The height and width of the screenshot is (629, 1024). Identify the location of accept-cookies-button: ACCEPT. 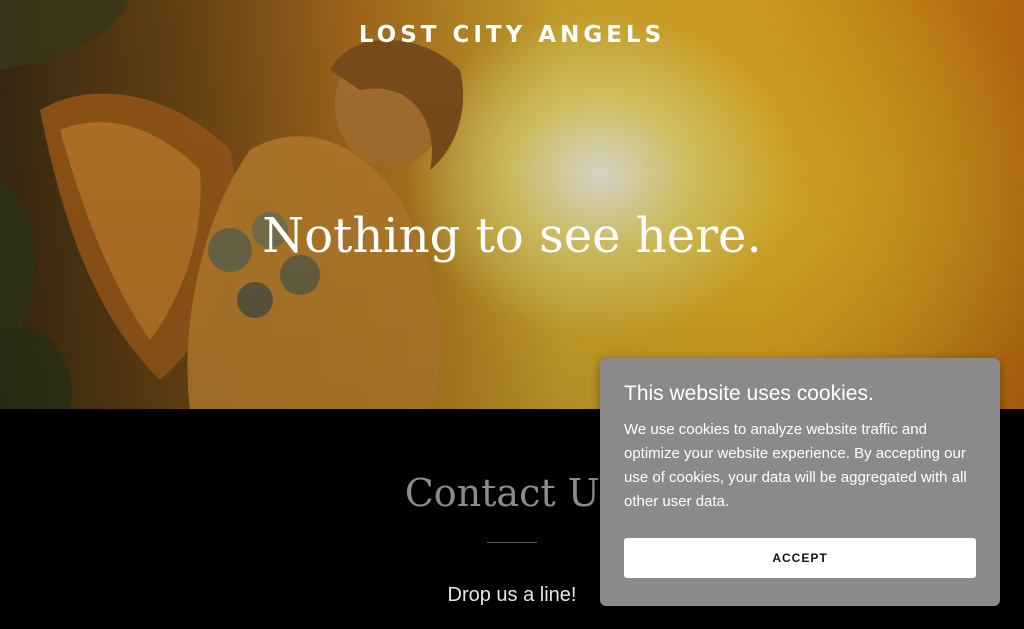
(800, 558).